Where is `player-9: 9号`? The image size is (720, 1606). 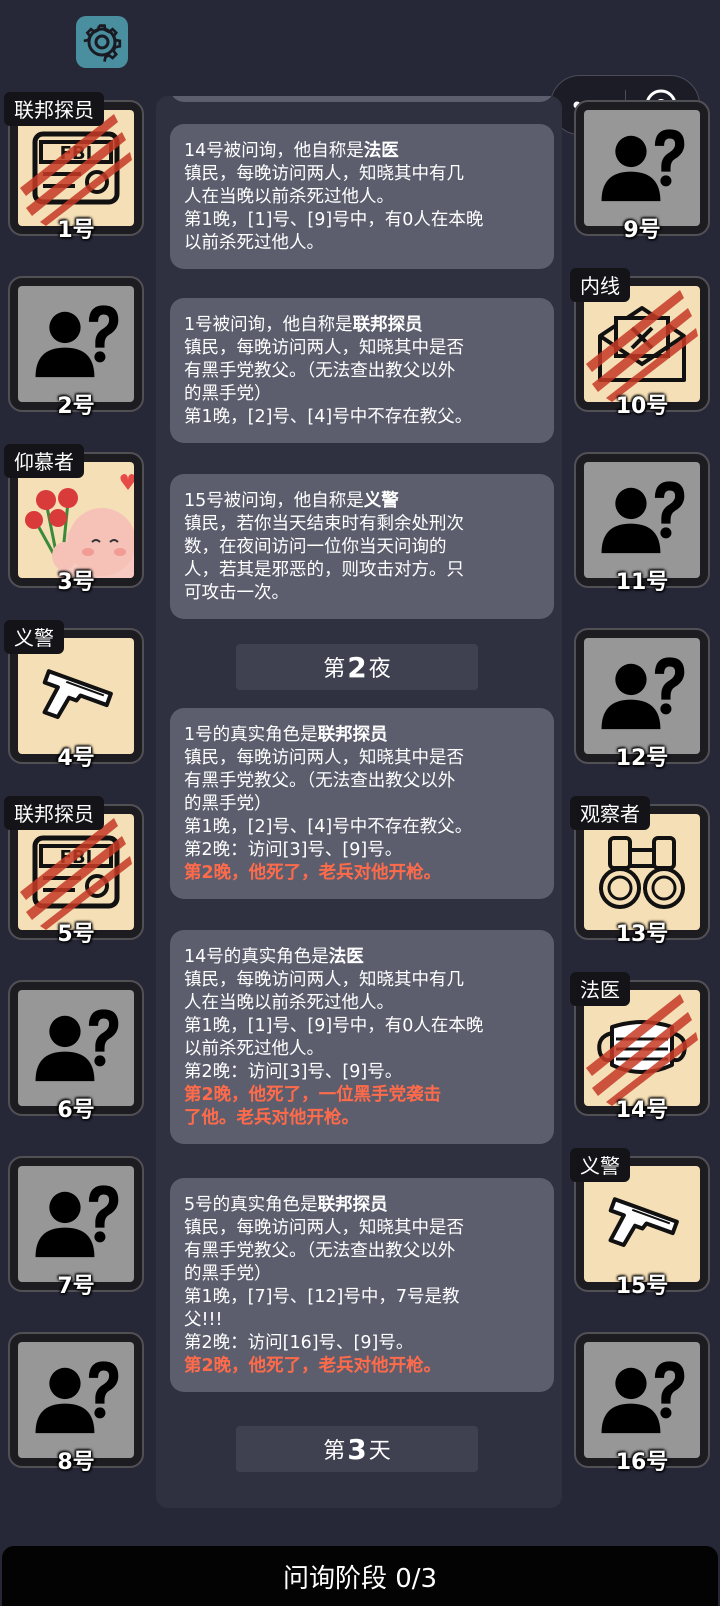
player-9: 9号 is located at coordinates (642, 171).